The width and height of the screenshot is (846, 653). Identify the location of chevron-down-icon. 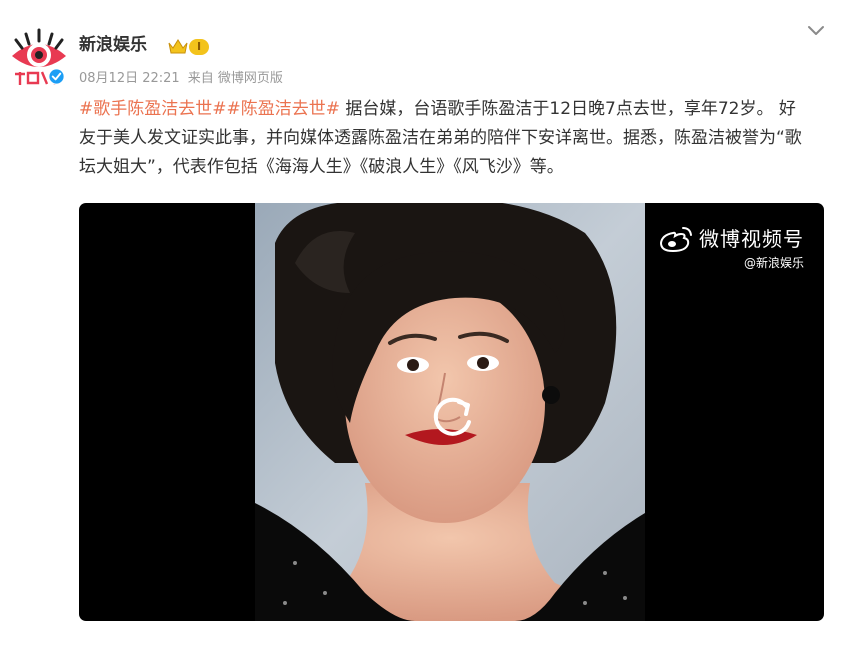
(816, 29).